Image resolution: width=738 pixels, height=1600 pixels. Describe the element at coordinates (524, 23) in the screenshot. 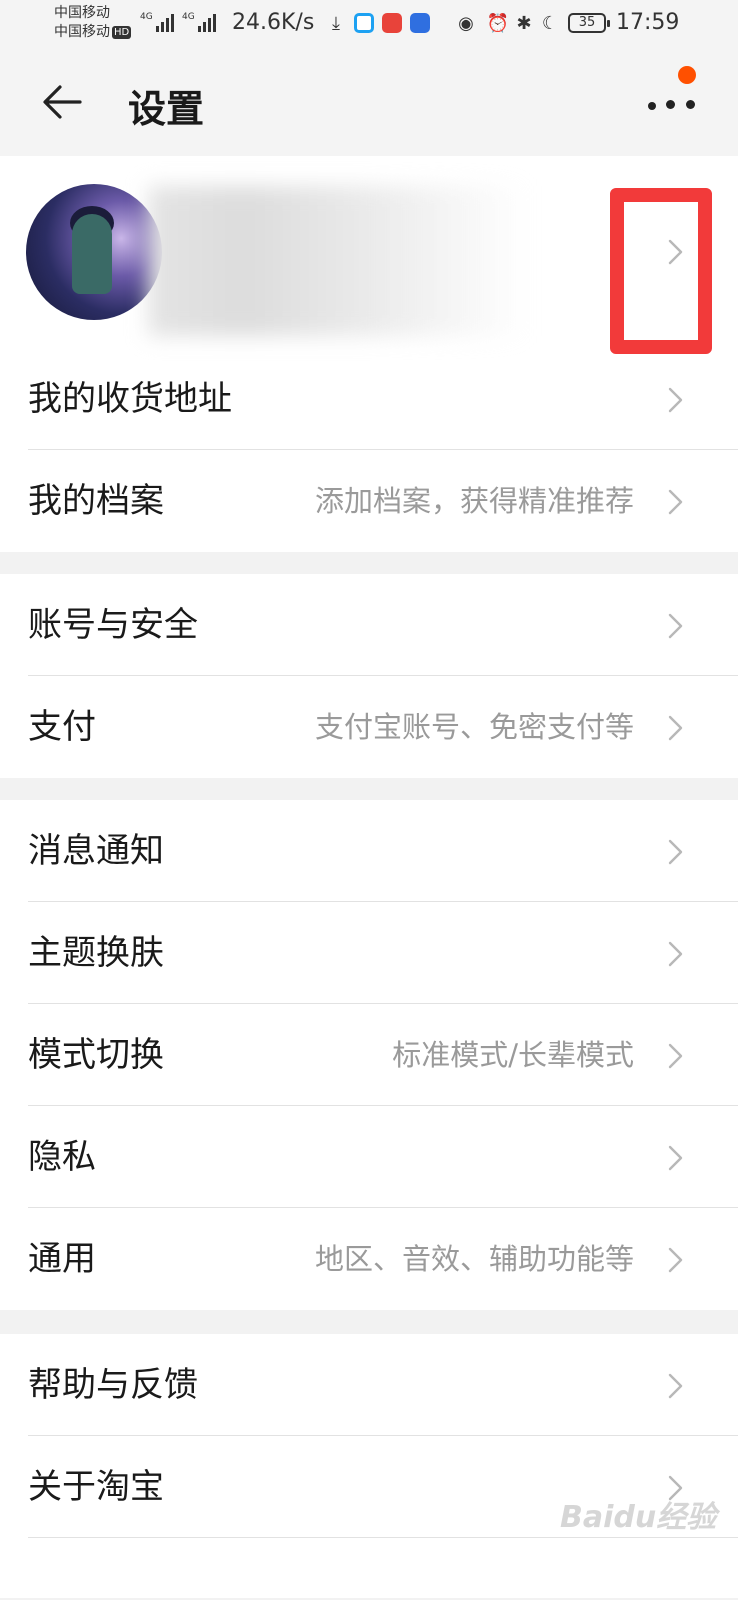

I see `bluetooth-icon: ✱` at that location.